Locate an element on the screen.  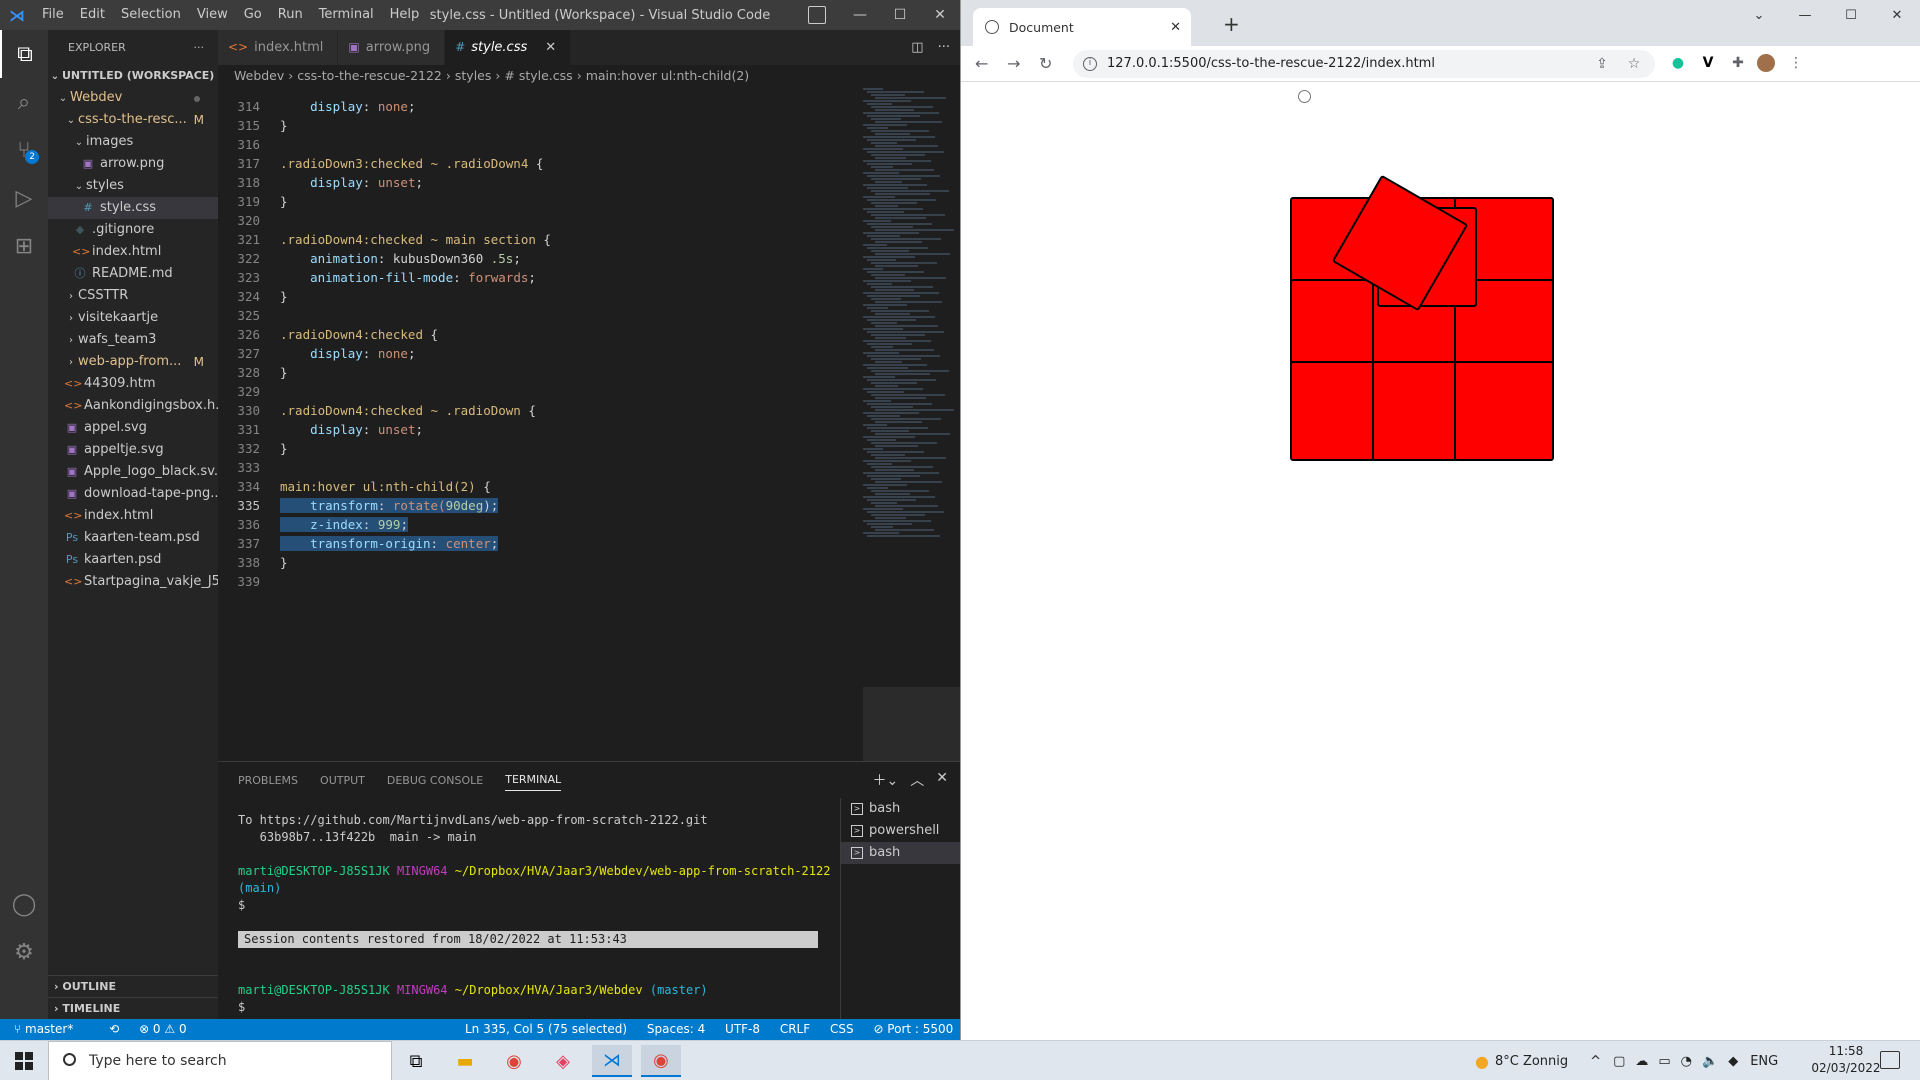
breadcrumb-item: Webdev is located at coordinates (259, 75).